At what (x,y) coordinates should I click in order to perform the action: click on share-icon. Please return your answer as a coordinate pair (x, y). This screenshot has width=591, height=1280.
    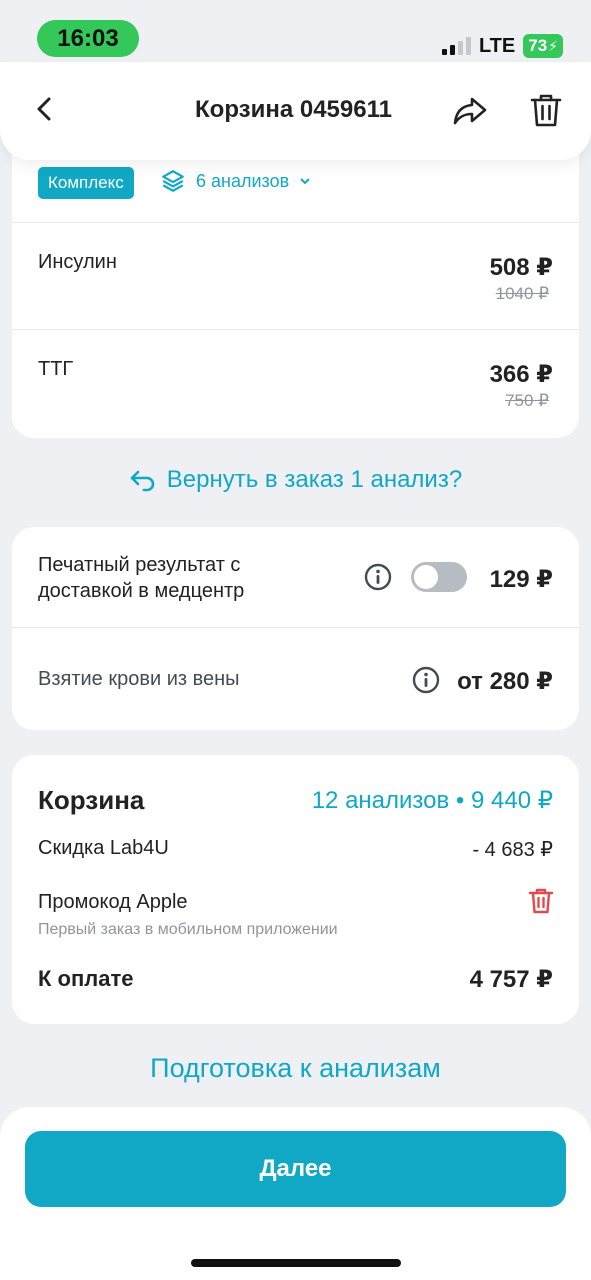
    Looking at the image, I should click on (470, 110).